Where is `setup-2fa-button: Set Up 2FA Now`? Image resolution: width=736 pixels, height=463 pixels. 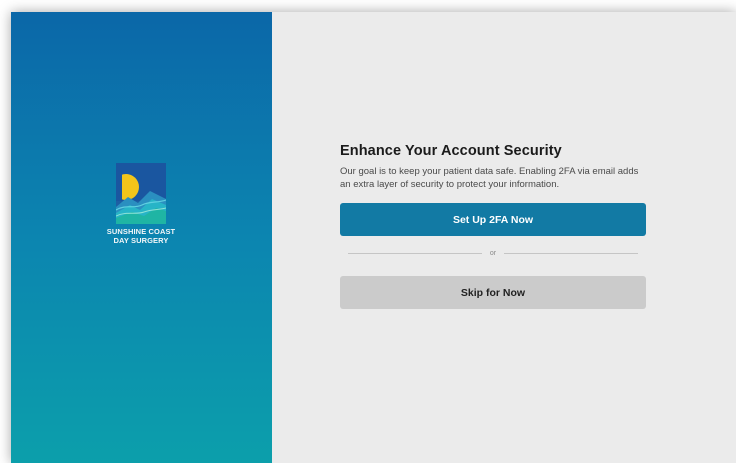 setup-2fa-button: Set Up 2FA Now is located at coordinates (493, 219).